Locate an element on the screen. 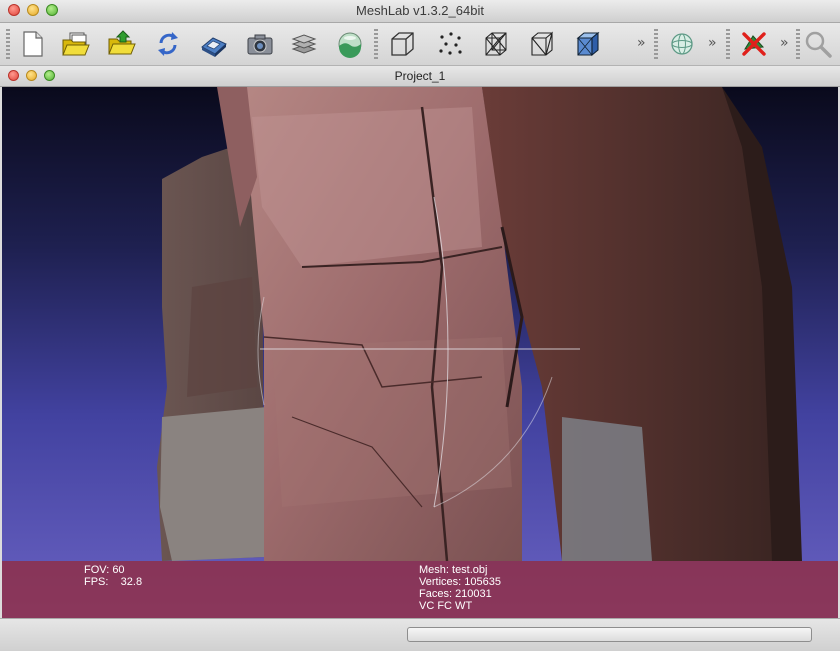  new-project-button is located at coordinates (32, 44).